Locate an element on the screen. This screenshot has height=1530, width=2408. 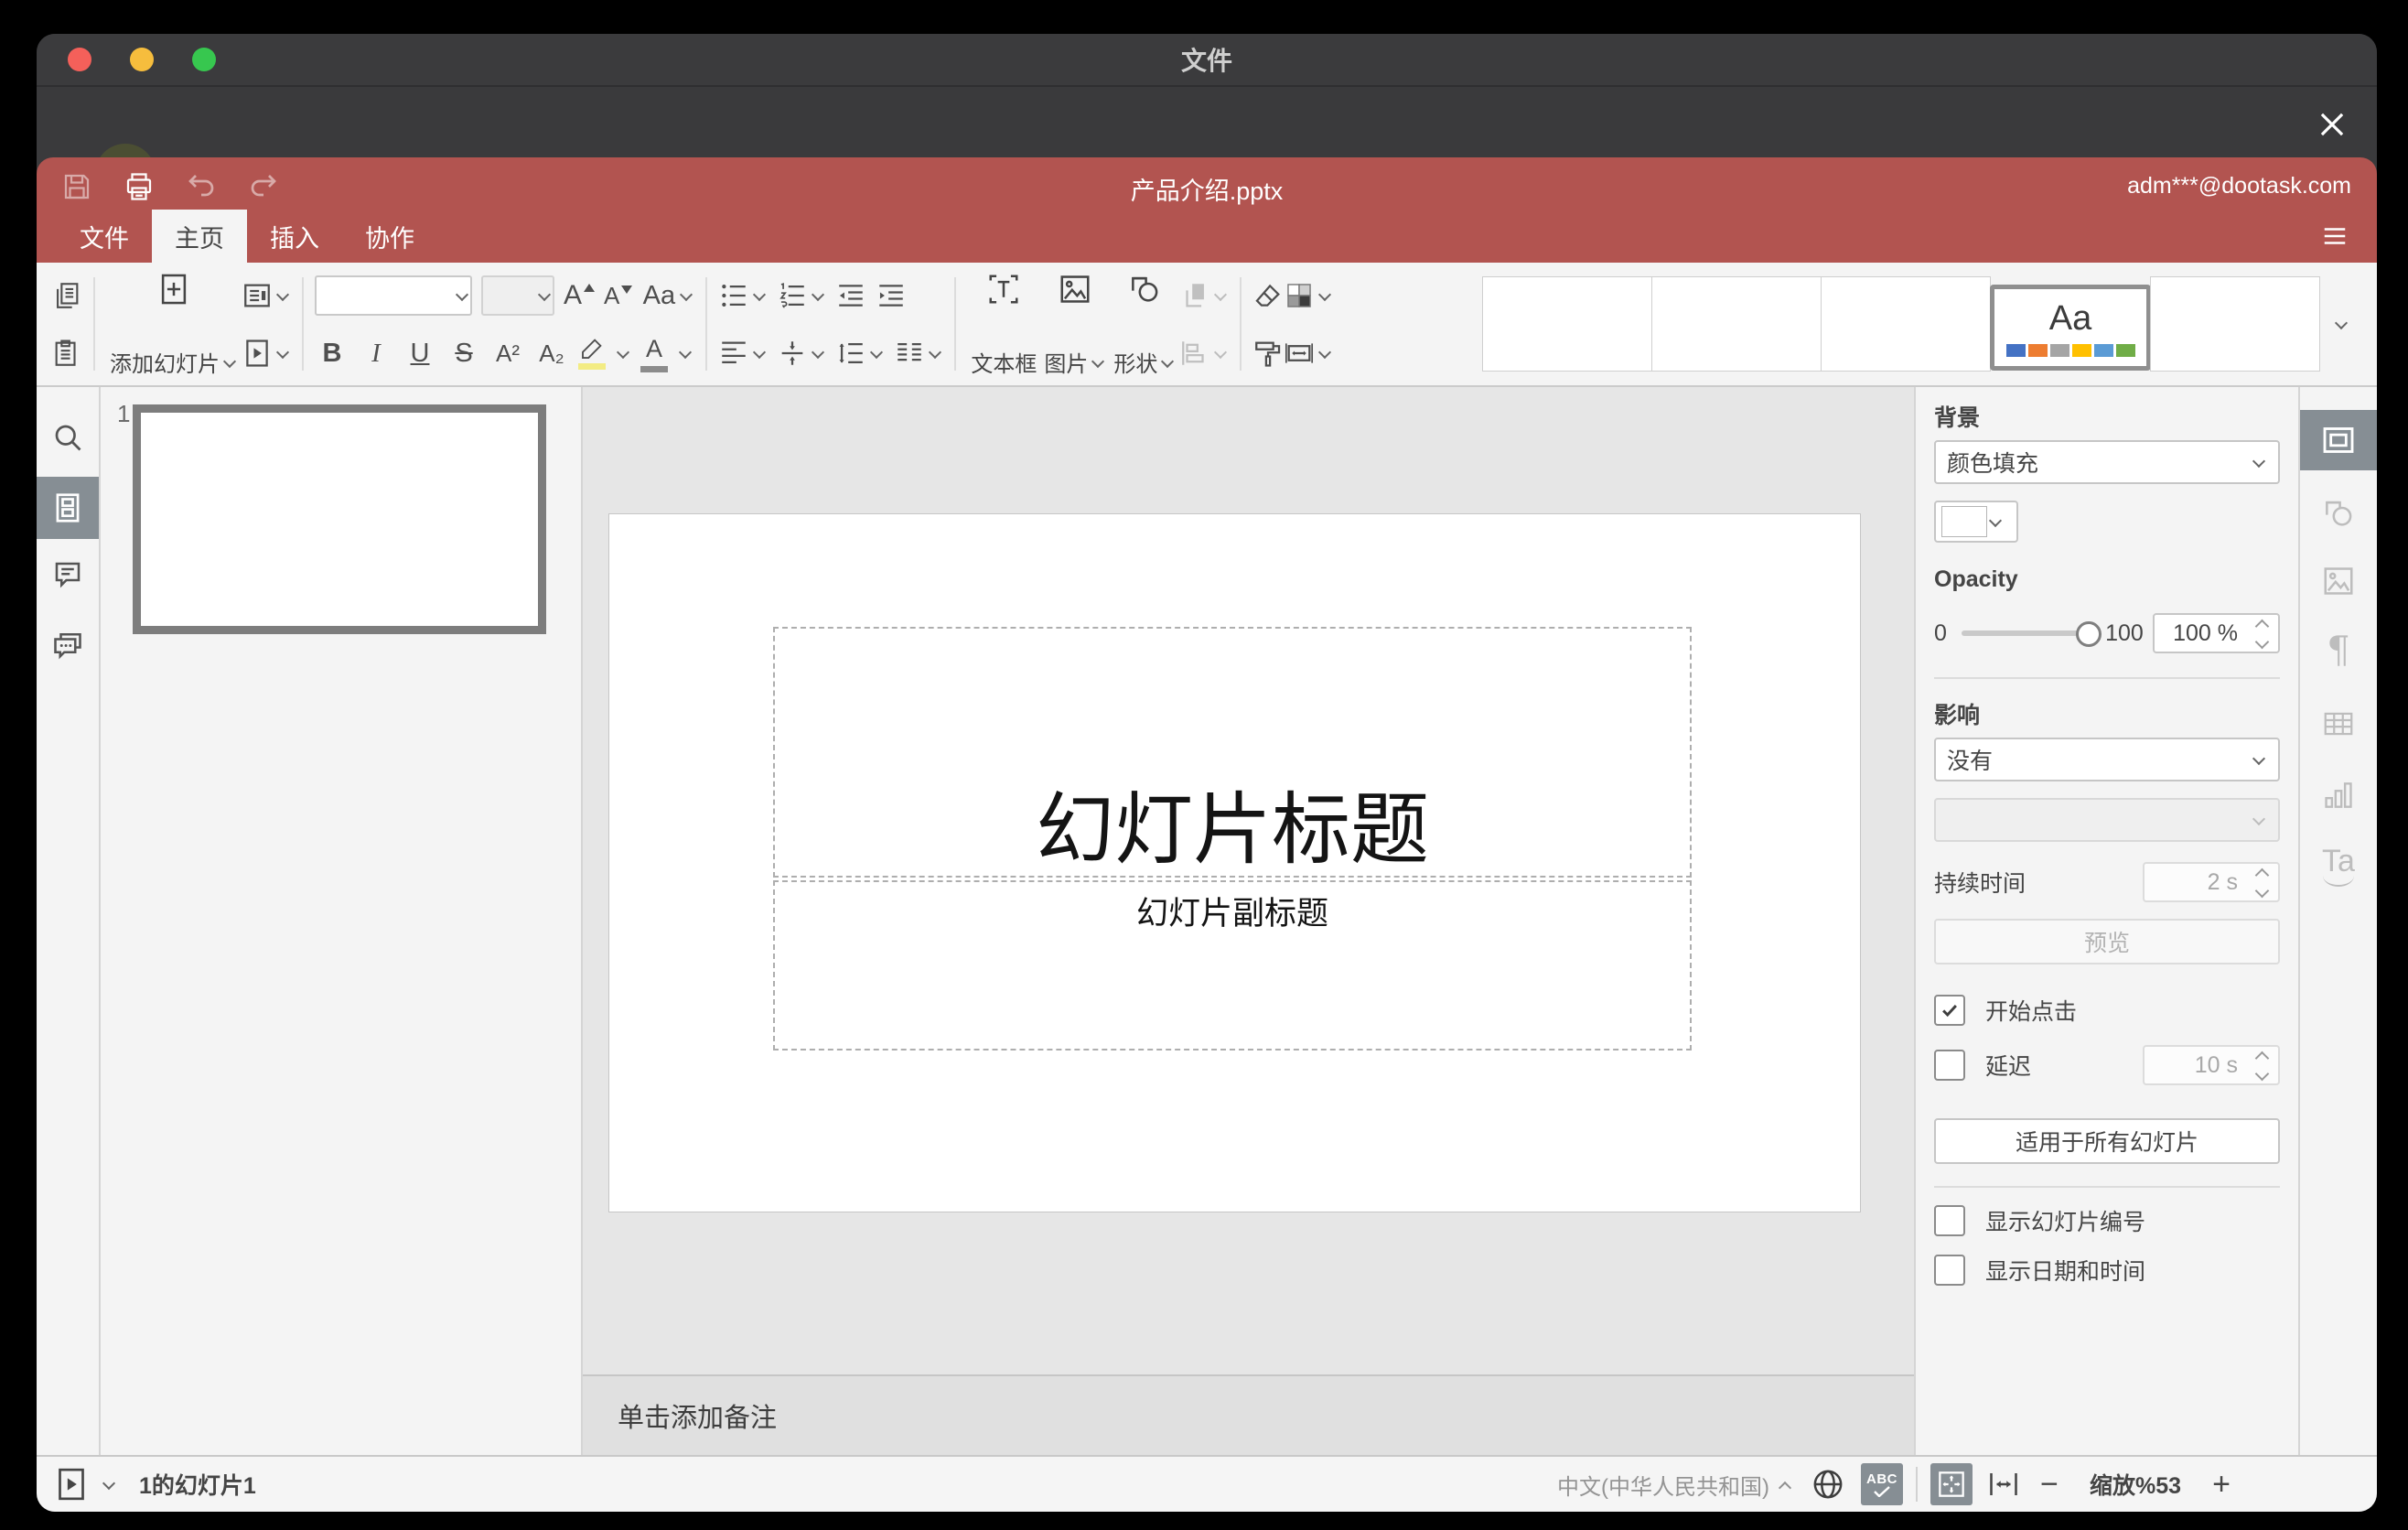
zoom-level: 缩放%53 is located at coordinates (2135, 1484).